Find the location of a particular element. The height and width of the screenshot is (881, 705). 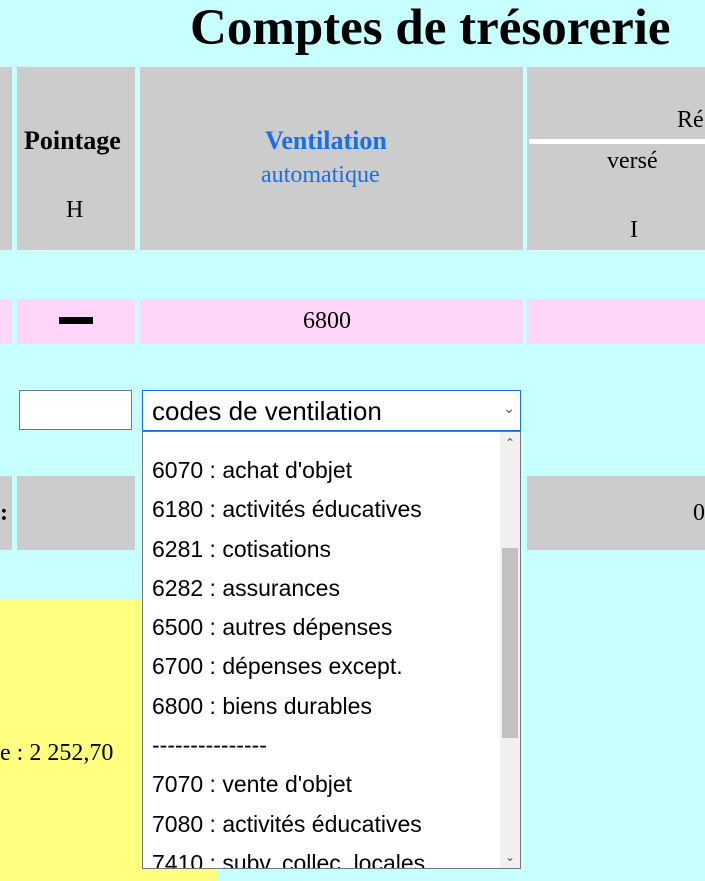

pointage-minus-icon is located at coordinates (76, 320).